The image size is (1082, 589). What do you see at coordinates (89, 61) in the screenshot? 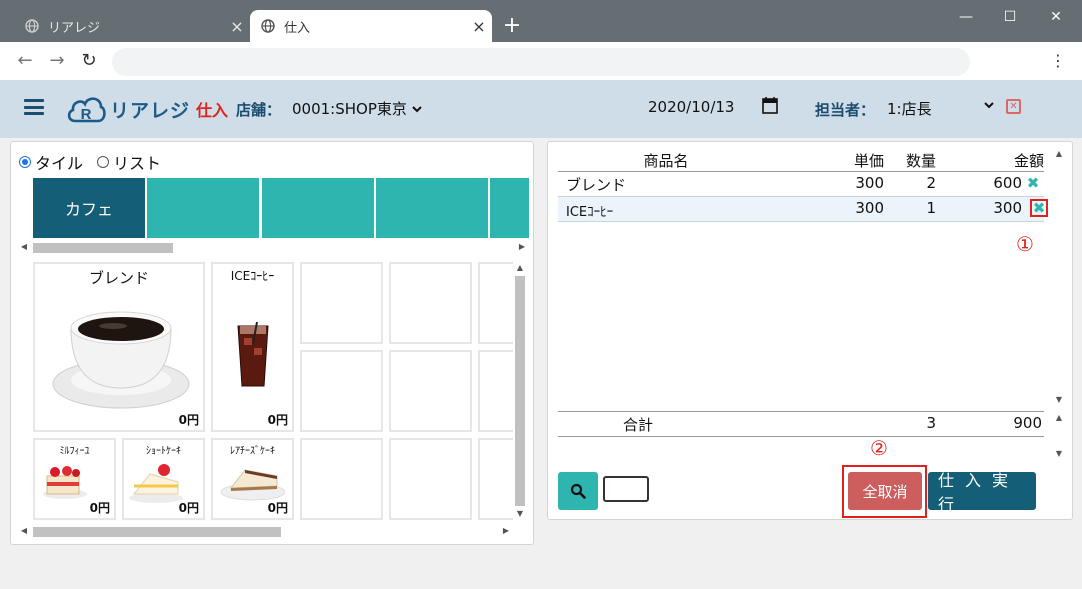
I see `reload-icon: ↻` at bounding box center [89, 61].